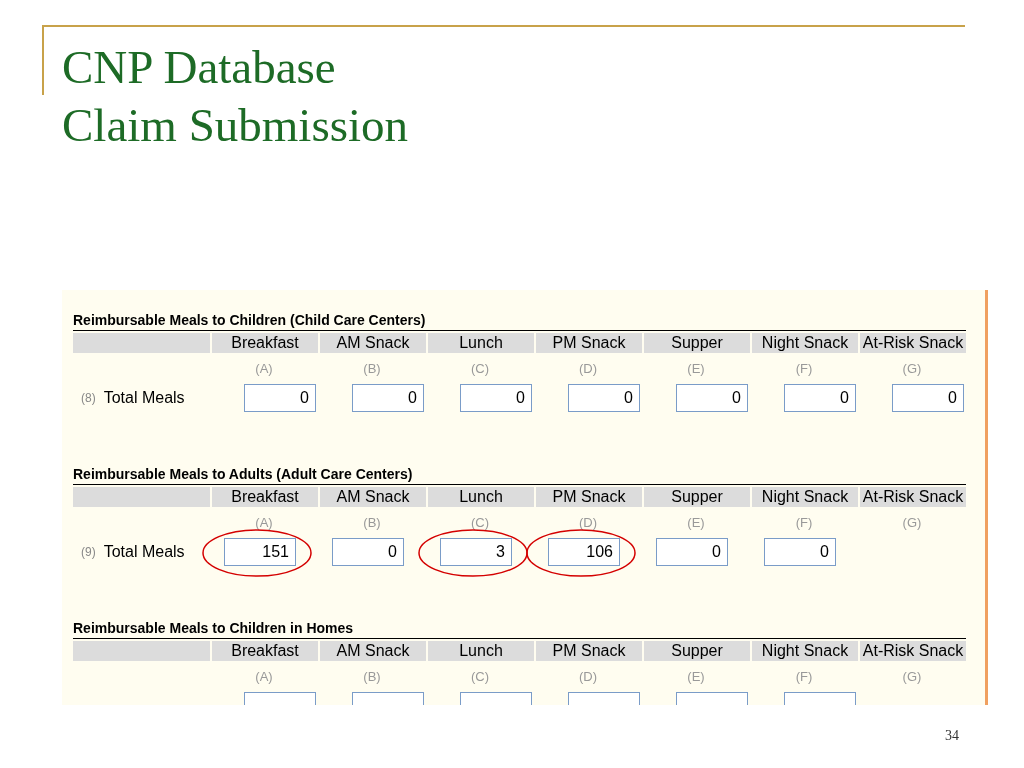 The width and height of the screenshot is (1024, 768). Describe the element at coordinates (519, 475) in the screenshot. I see `section-heading: Reimbursable Meals to Adults (Adult Care Centers)` at that location.